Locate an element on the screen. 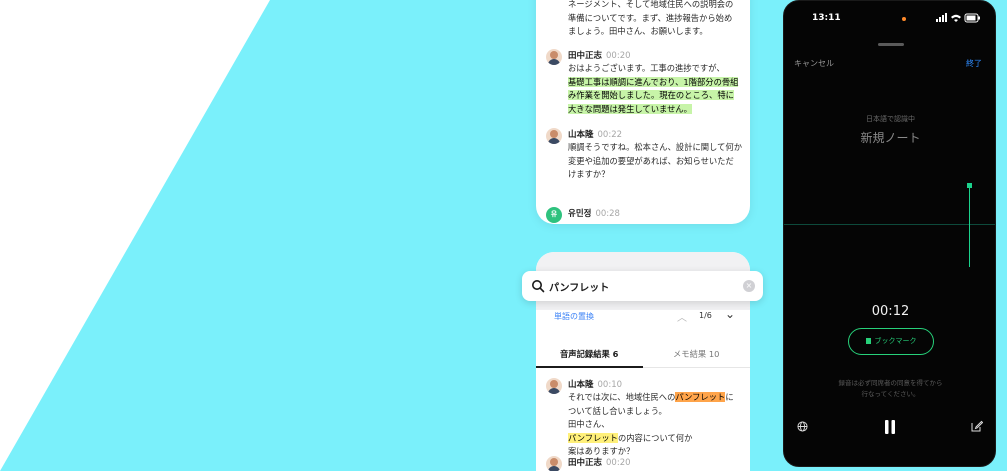 The height and width of the screenshot is (471, 1007). message-line: ついて話し合いましょう。 is located at coordinates (617, 410).